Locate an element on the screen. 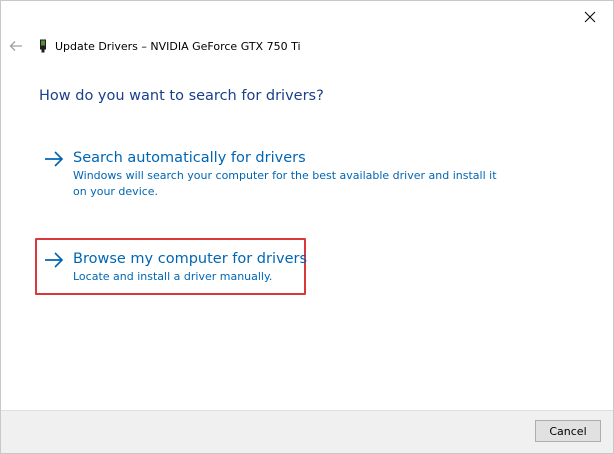  close-button is located at coordinates (590, 17).